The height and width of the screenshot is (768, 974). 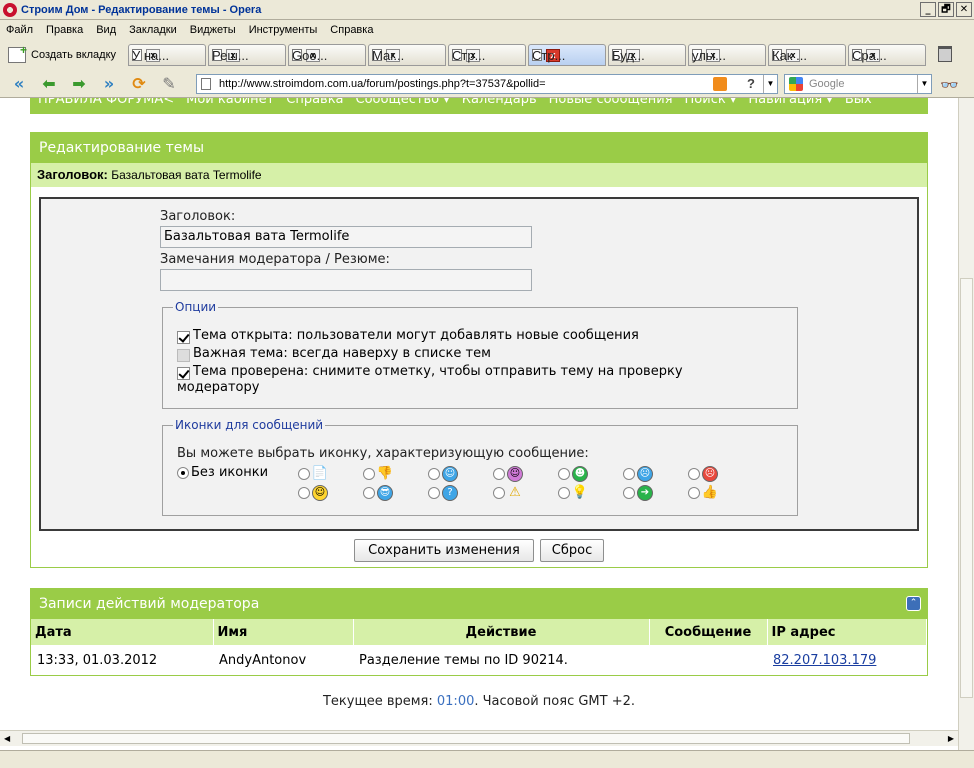 I want to click on search-placeholder: Google, so click(x=827, y=84).